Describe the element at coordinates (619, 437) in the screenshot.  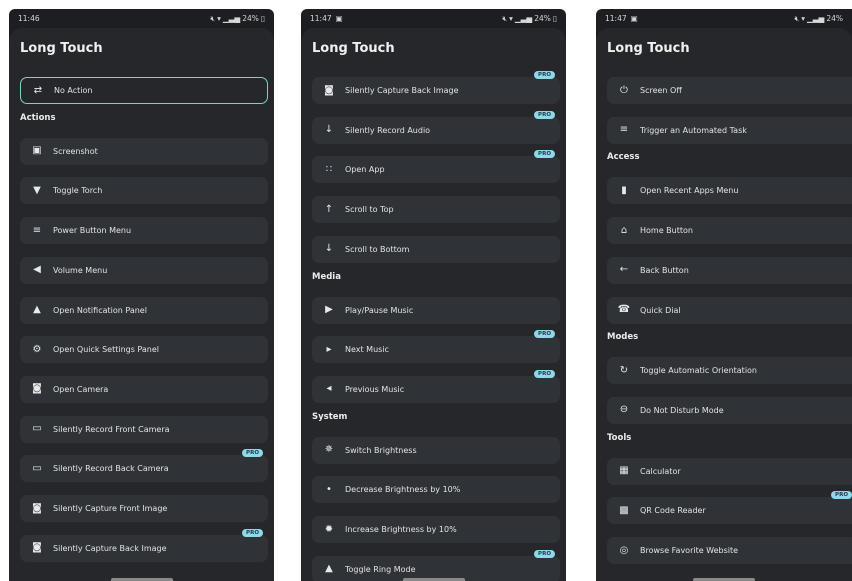
I see `section-heading: Tools` at that location.